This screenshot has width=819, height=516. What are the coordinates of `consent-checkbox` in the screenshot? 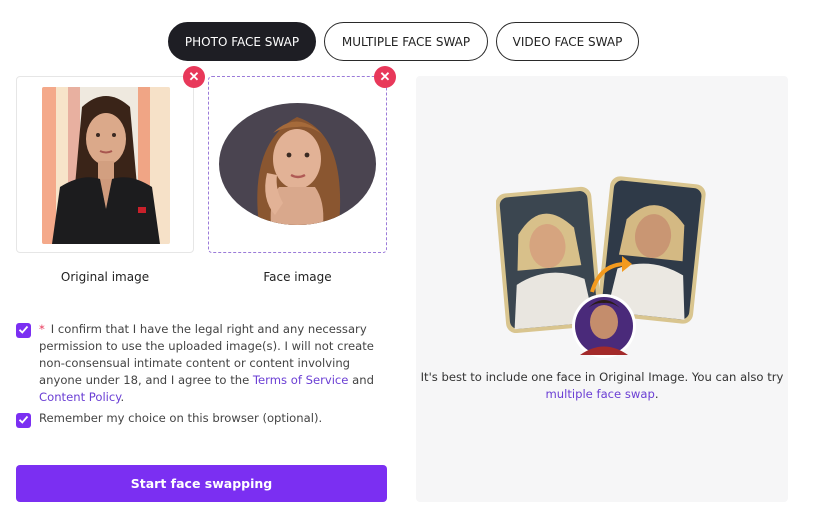 It's located at (23, 330).